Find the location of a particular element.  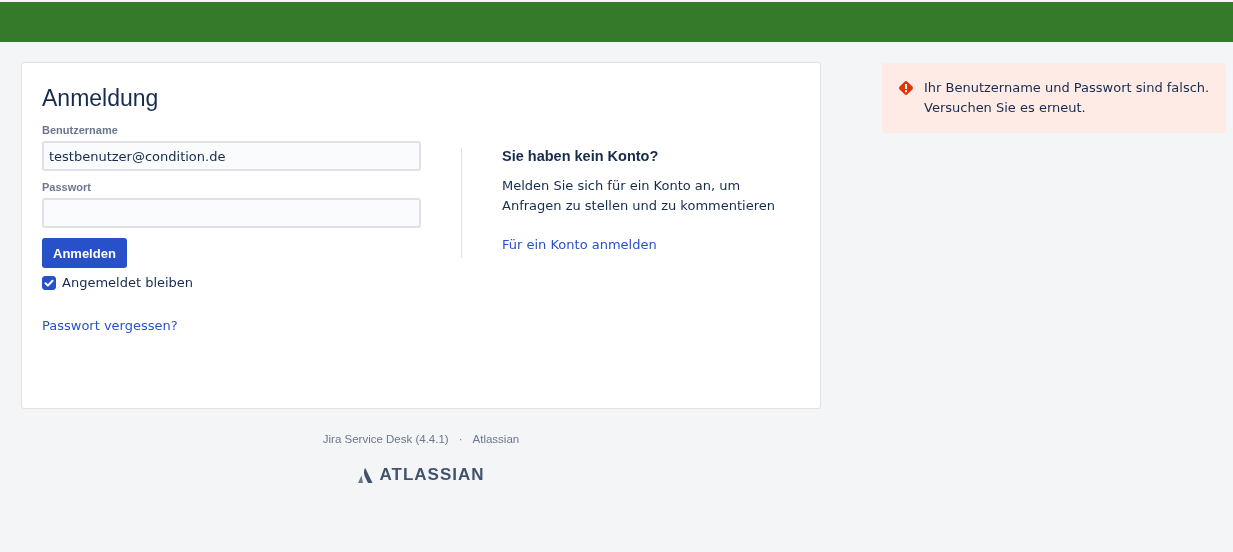

field-label: Passwort is located at coordinates (66, 187).